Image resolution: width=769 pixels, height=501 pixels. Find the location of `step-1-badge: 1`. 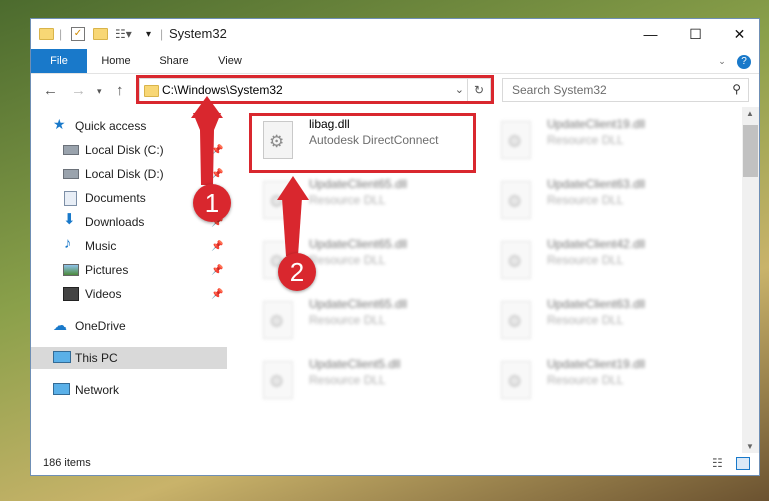

step-1-badge: 1 is located at coordinates (212, 203).